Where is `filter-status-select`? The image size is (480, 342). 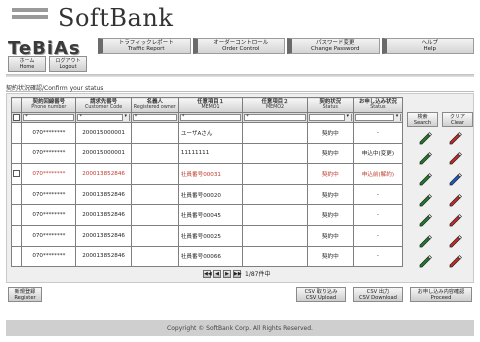
filter-status-select is located at coordinates (330, 117).